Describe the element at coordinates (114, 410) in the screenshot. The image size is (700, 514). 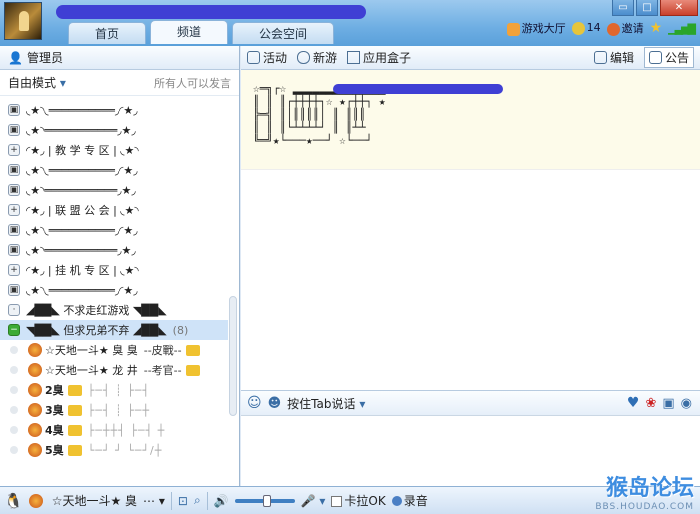
I see `member-row: 3臭 ├─┤ ┊ ├─┼` at that location.